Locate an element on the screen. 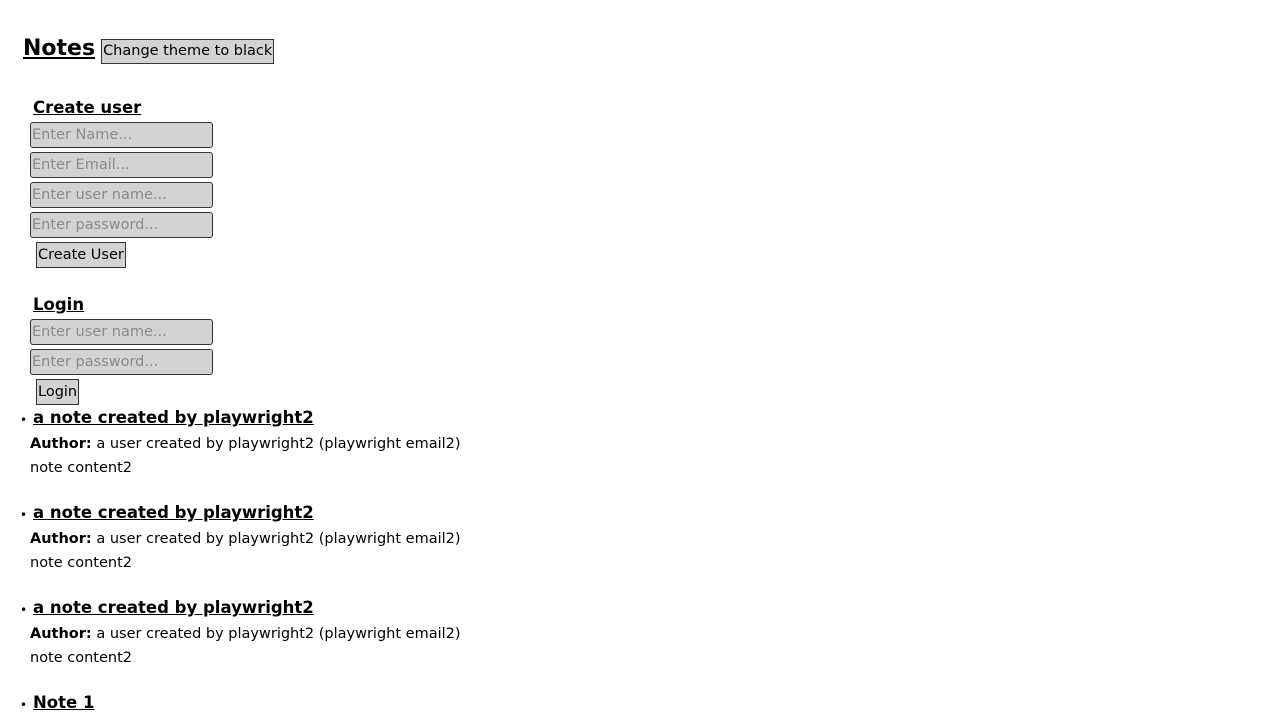 This screenshot has width=1280, height=720. login-password-input is located at coordinates (121, 362).